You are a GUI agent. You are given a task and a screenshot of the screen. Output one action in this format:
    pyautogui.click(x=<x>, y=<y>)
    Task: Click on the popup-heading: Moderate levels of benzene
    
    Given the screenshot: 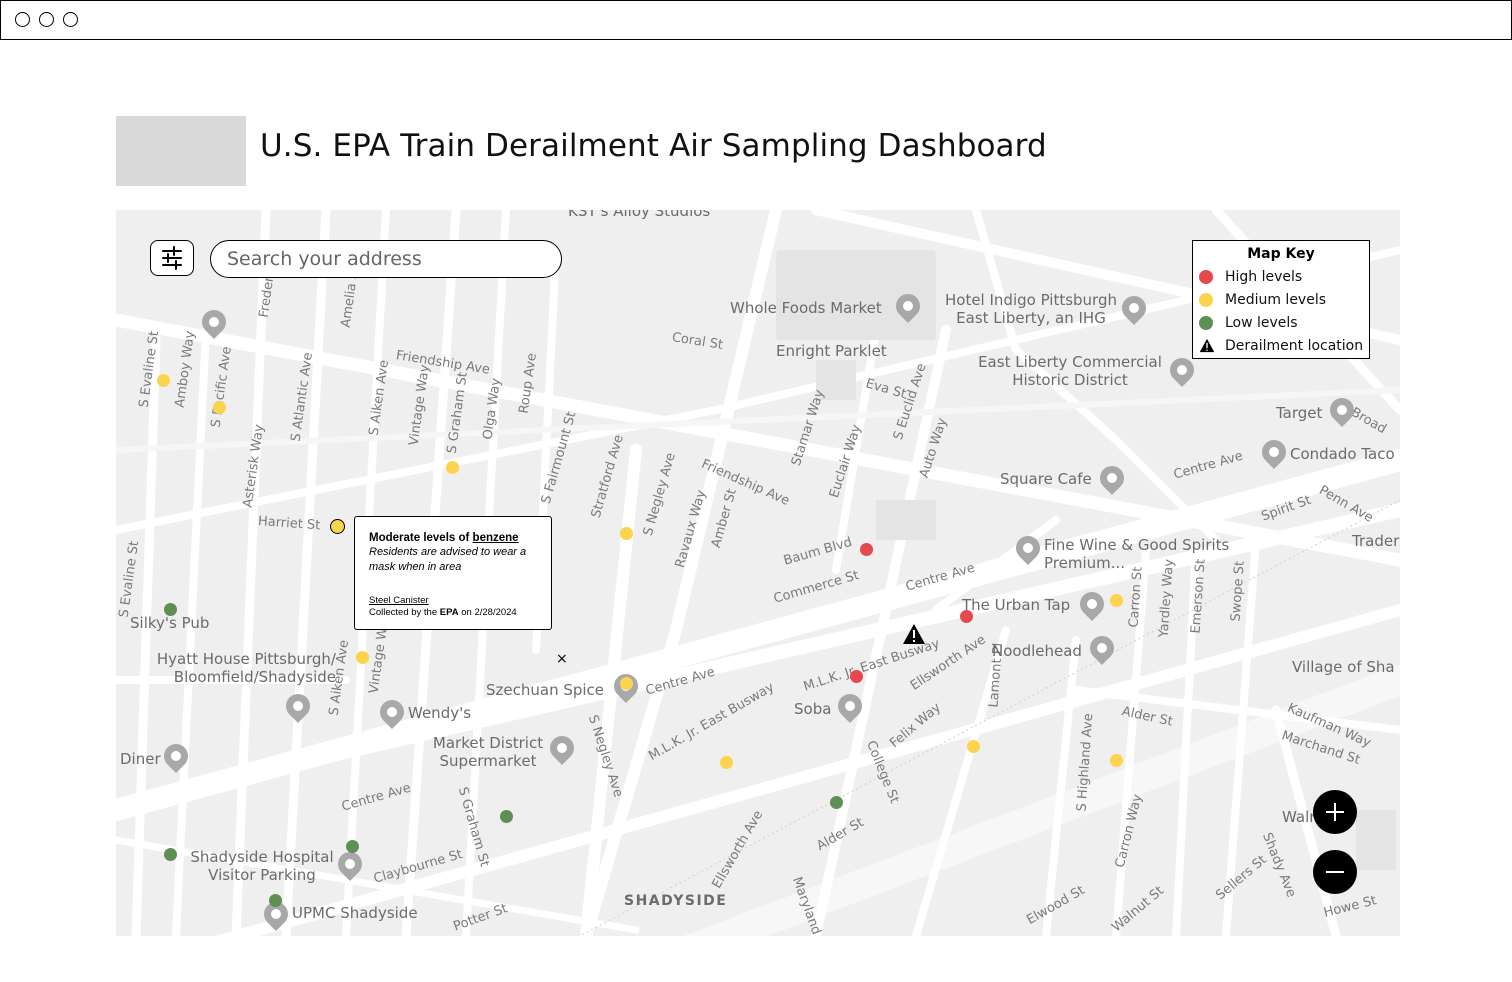 What is the action you would take?
    pyautogui.click(x=444, y=538)
    